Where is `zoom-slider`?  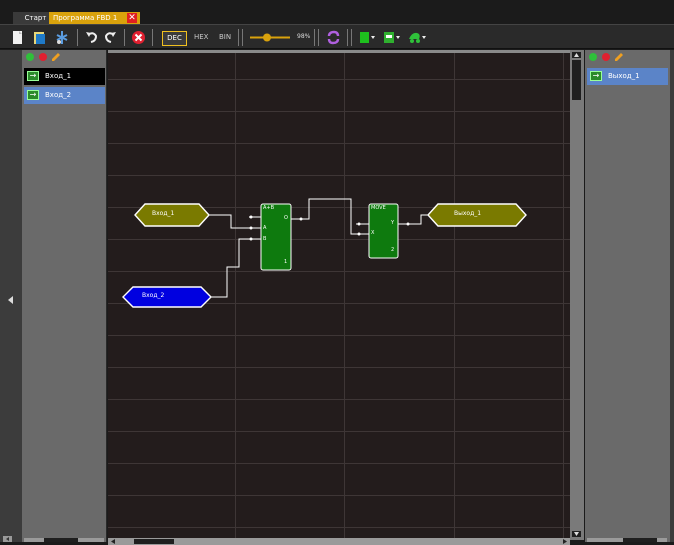
zoom-slider is located at coordinates (270, 37).